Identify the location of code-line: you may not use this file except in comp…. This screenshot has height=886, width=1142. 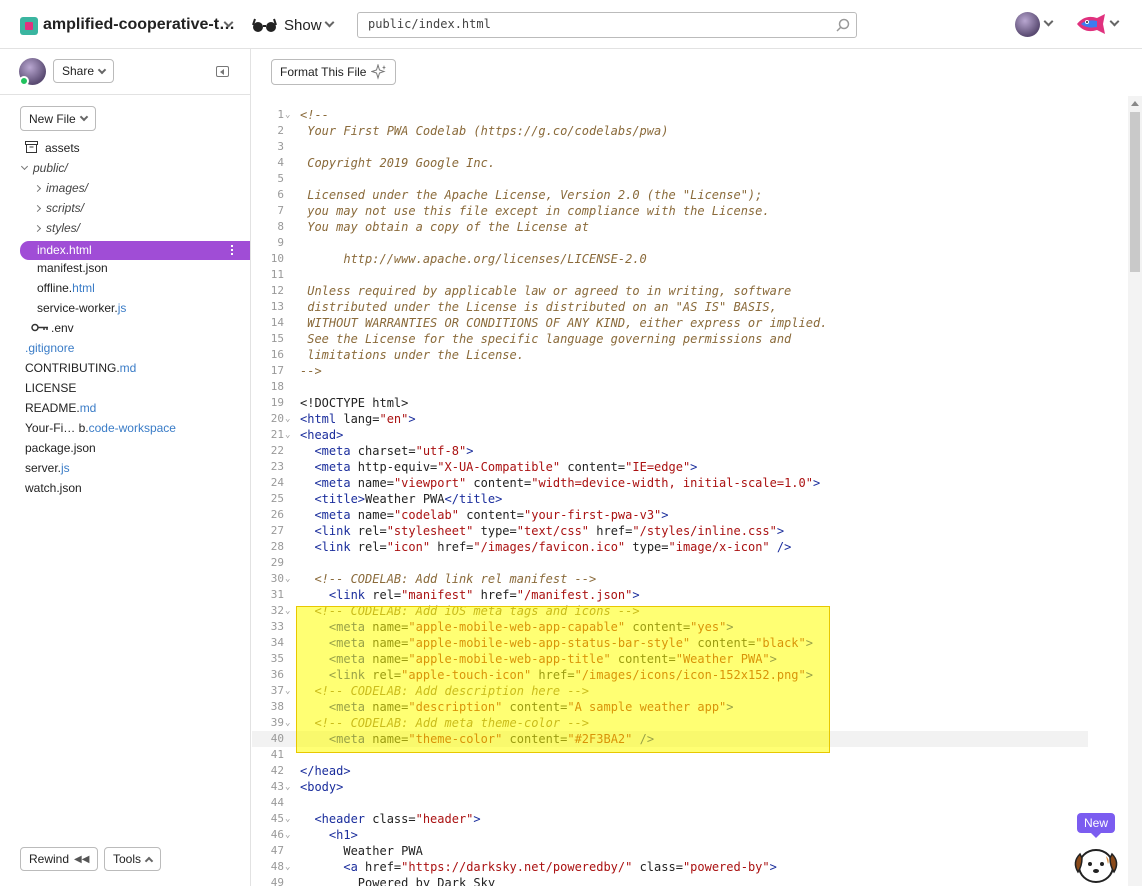
(534, 211).